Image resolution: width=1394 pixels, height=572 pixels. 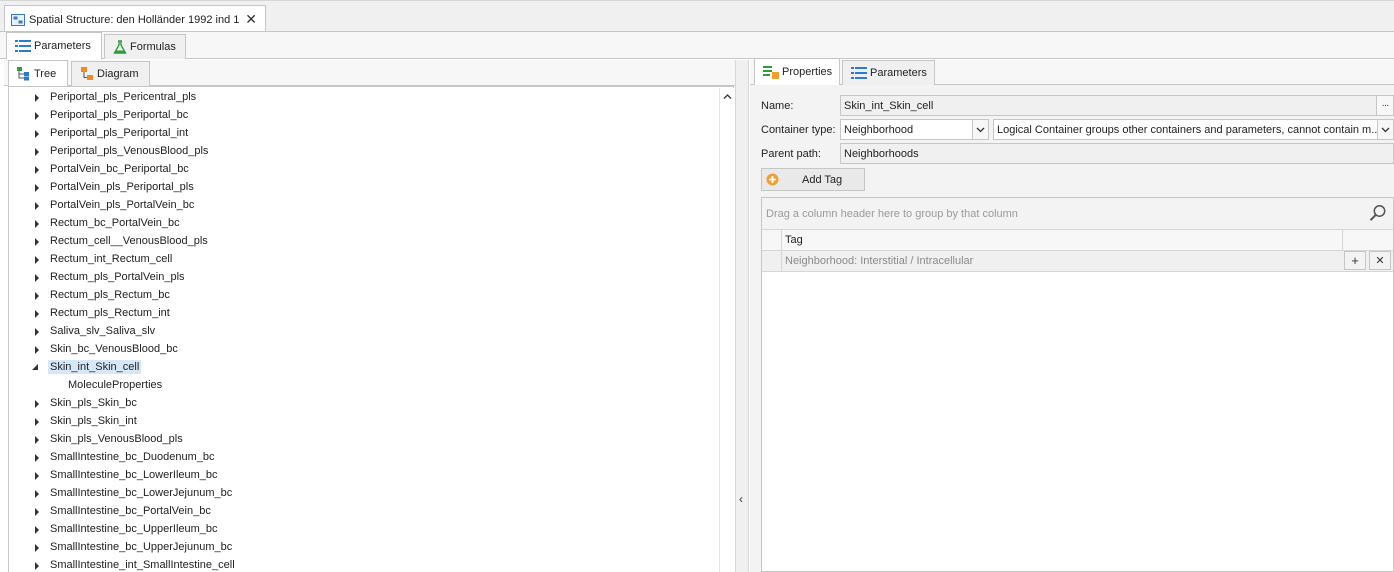 What do you see at coordinates (772, 179) in the screenshot?
I see `add-circle-icon` at bounding box center [772, 179].